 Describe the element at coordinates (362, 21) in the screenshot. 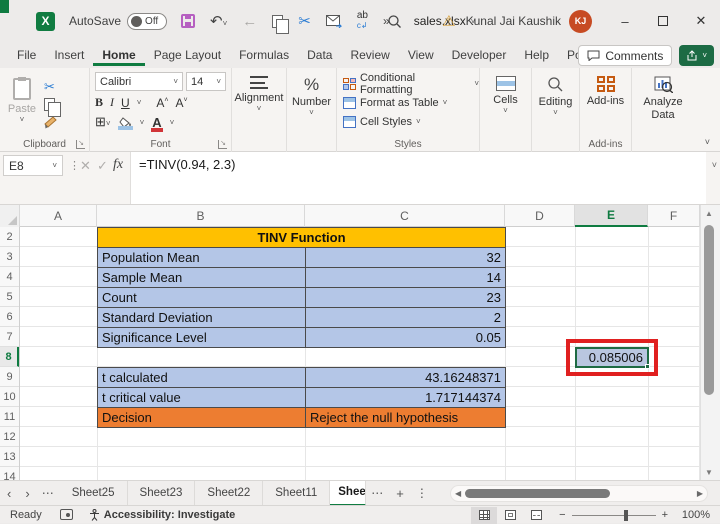

I see `spelling-icon: ab c↲` at that location.